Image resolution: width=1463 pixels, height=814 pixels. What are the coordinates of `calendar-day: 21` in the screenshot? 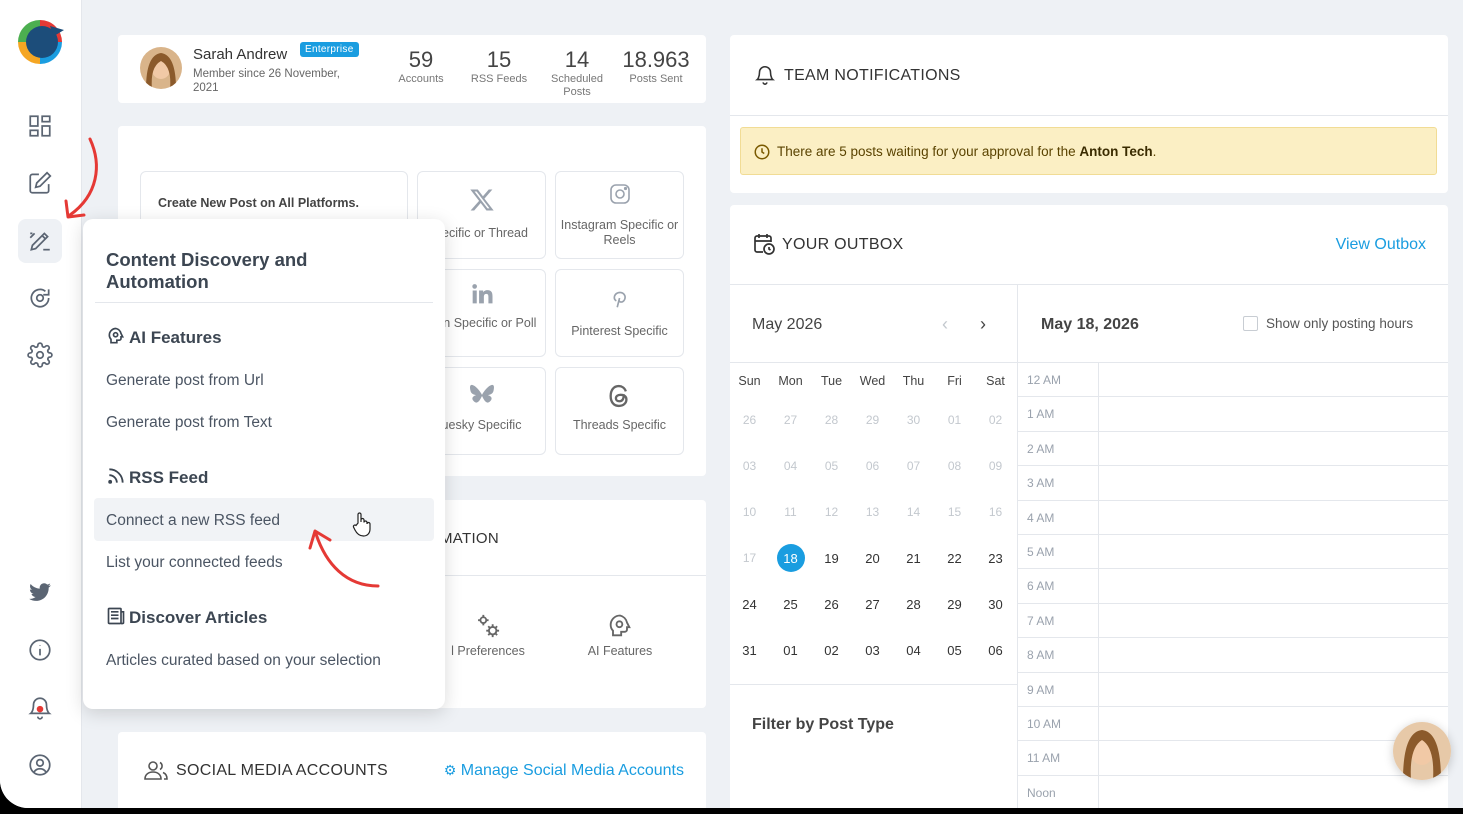 It's located at (913, 558).